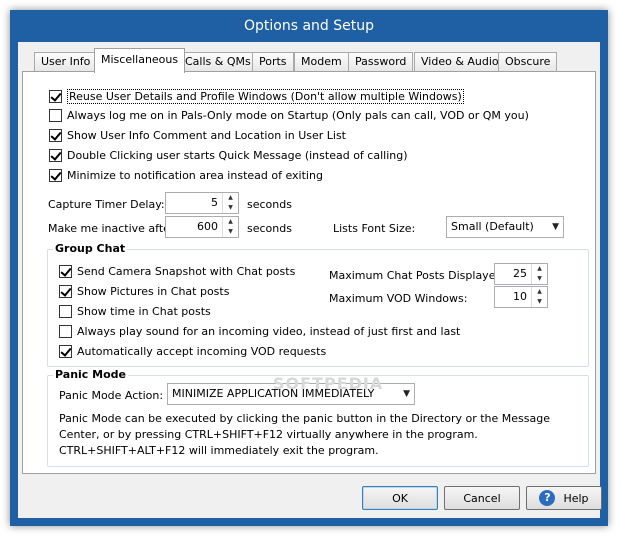 The width and height of the screenshot is (628, 546). Describe the element at coordinates (374, 228) in the screenshot. I see `font-size-label: Lists Font Size:` at that location.